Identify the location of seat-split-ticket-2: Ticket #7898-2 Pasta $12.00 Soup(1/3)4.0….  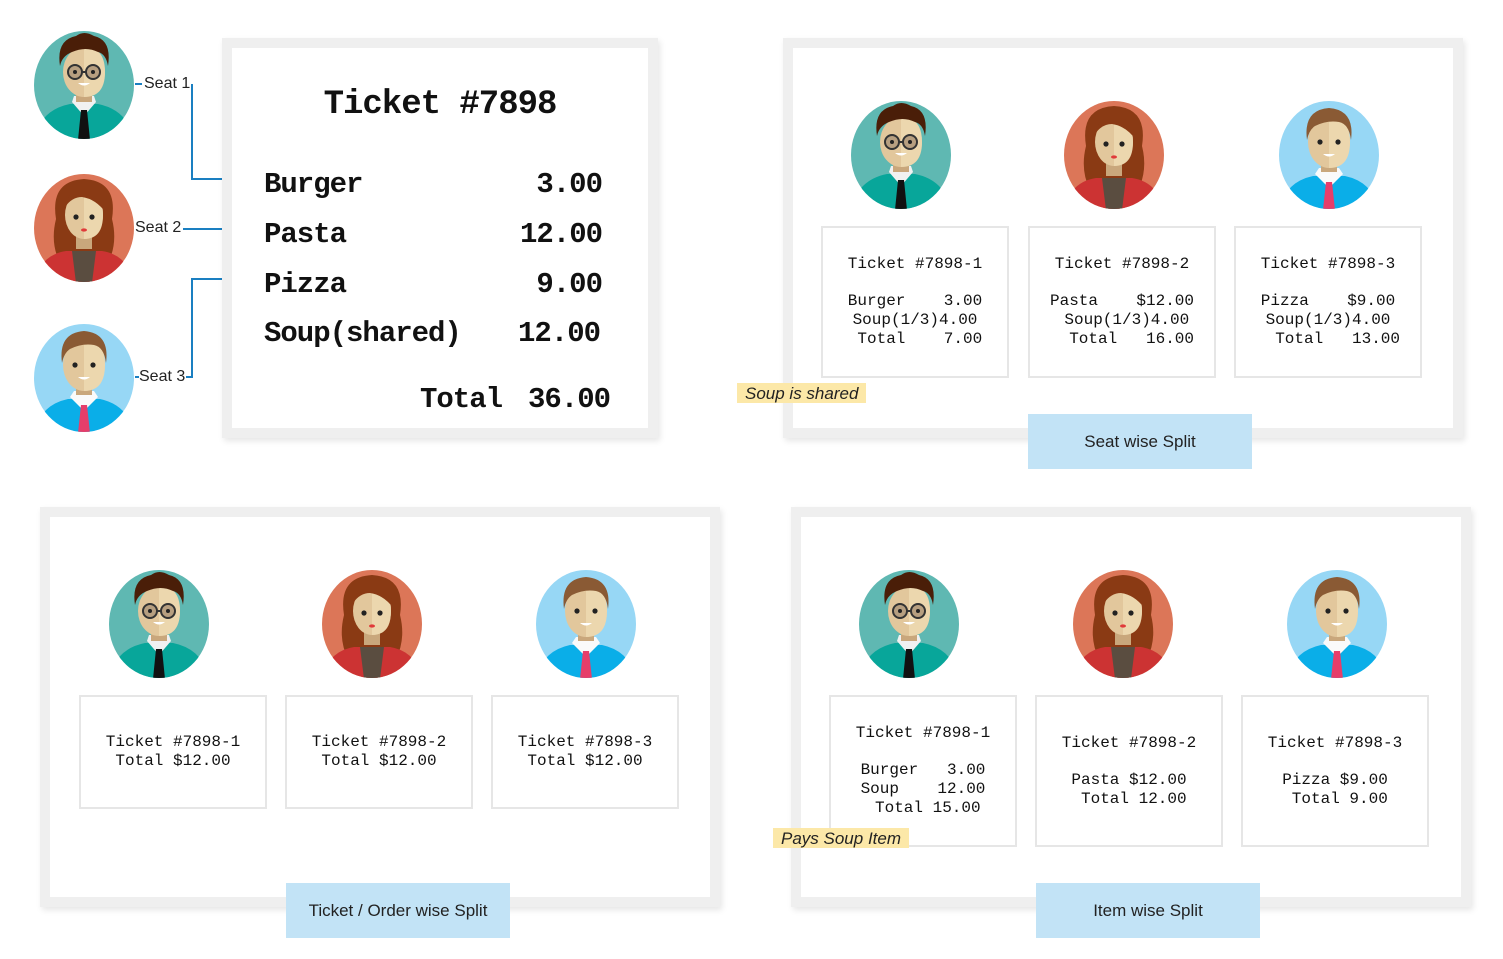
(1122, 302).